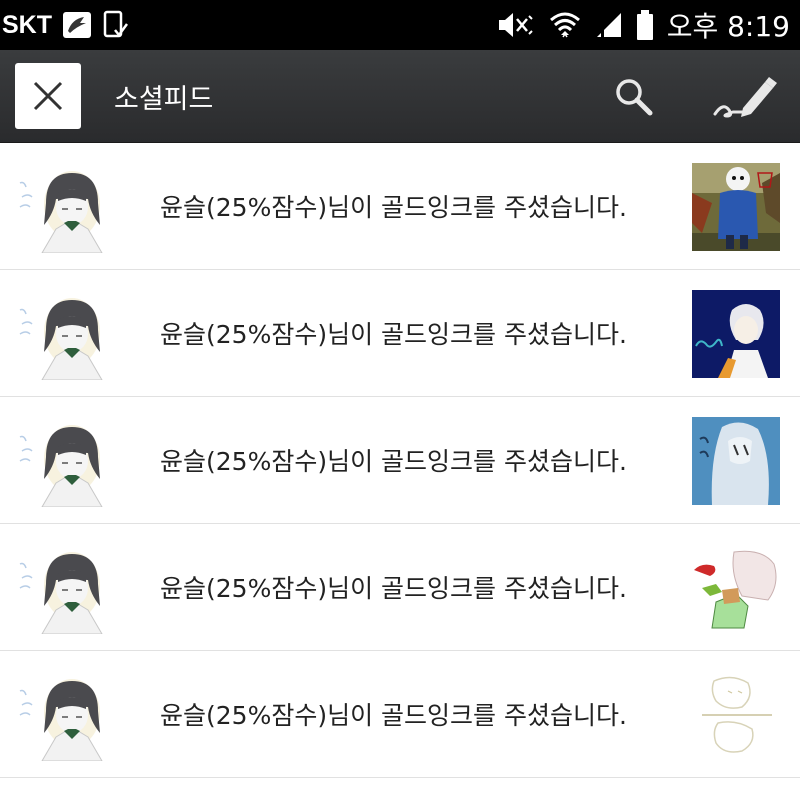  What do you see at coordinates (164, 99) in the screenshot?
I see `page-title: 소셜피드` at bounding box center [164, 99].